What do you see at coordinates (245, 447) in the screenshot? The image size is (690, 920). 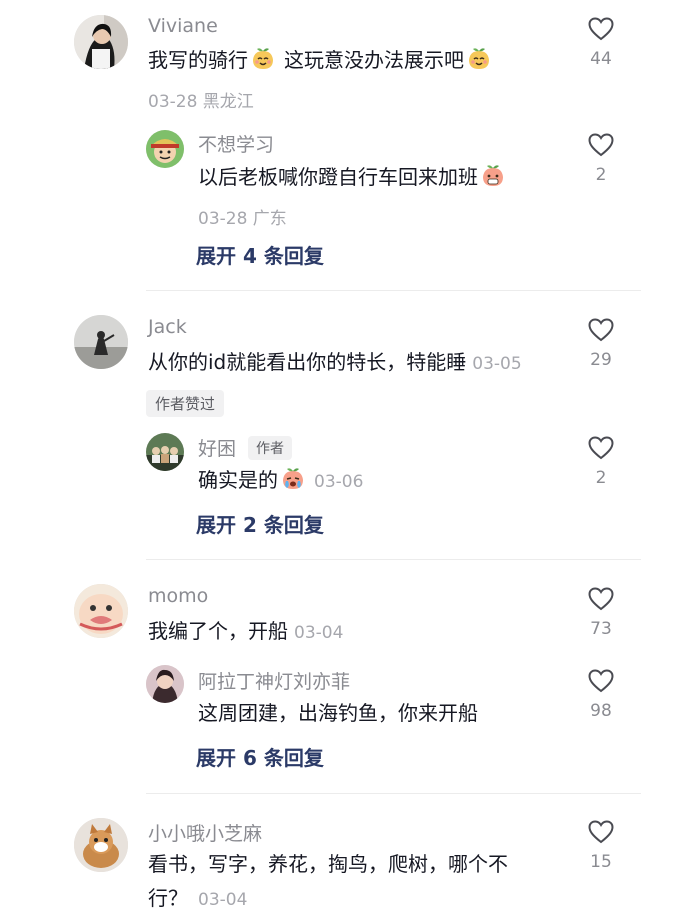 I see `username: 好困 作者` at bounding box center [245, 447].